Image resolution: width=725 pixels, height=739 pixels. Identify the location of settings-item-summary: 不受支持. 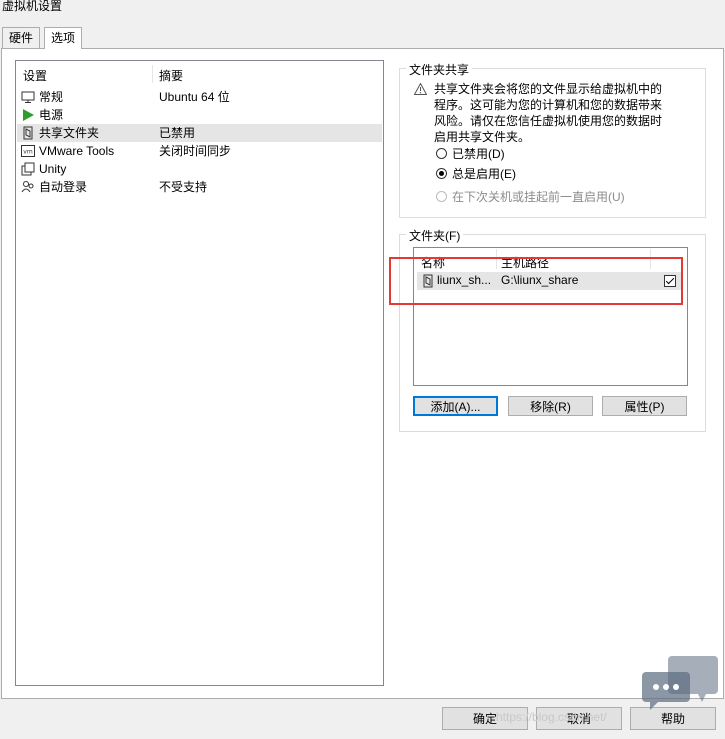
(183, 187).